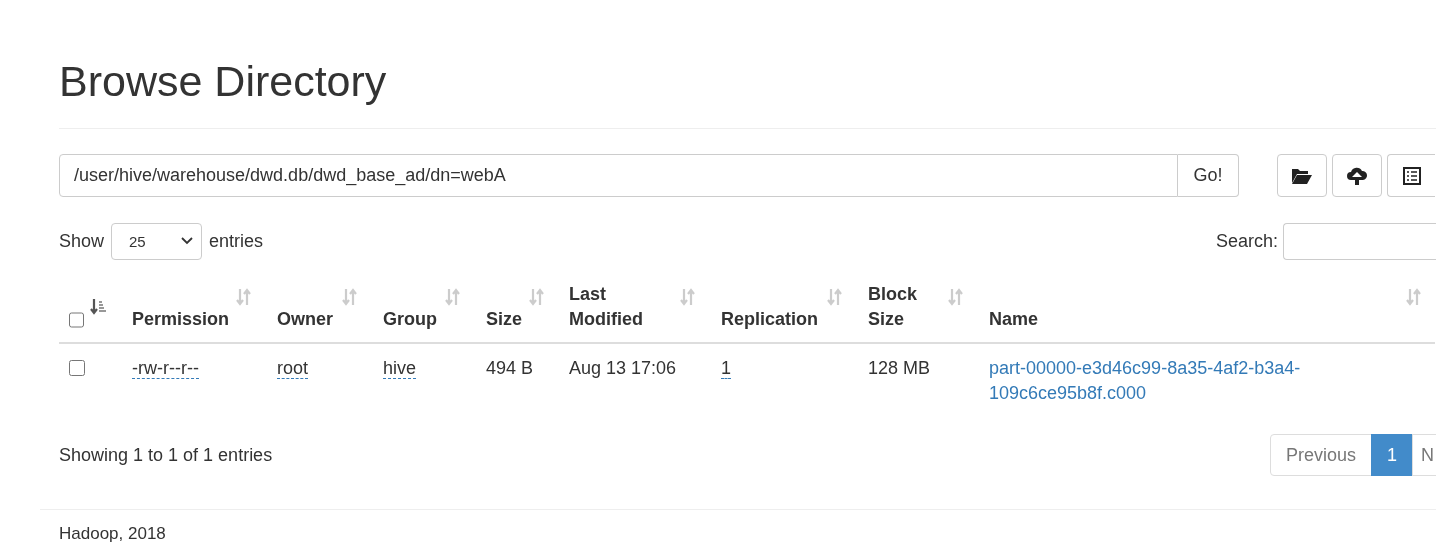  I want to click on column-header: Permission, so click(181, 320).